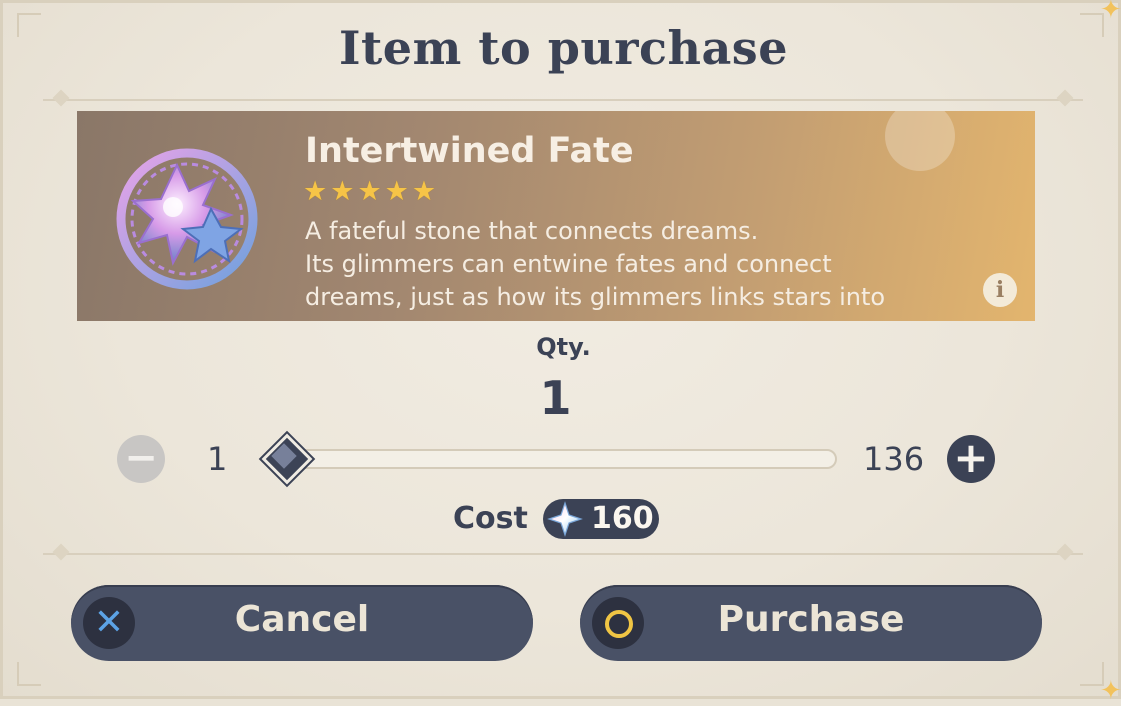  What do you see at coordinates (1000, 290) in the screenshot?
I see `info-icon: i` at bounding box center [1000, 290].